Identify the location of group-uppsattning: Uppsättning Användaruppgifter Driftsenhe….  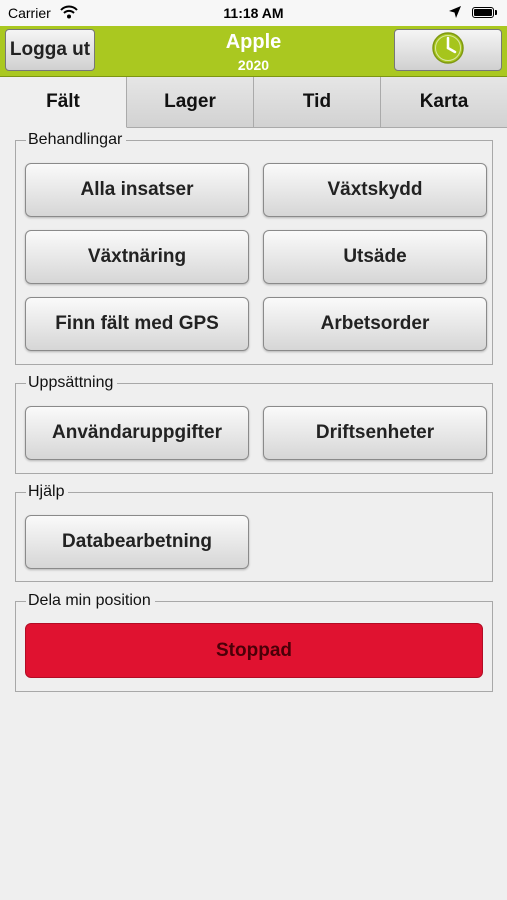
(254, 424).